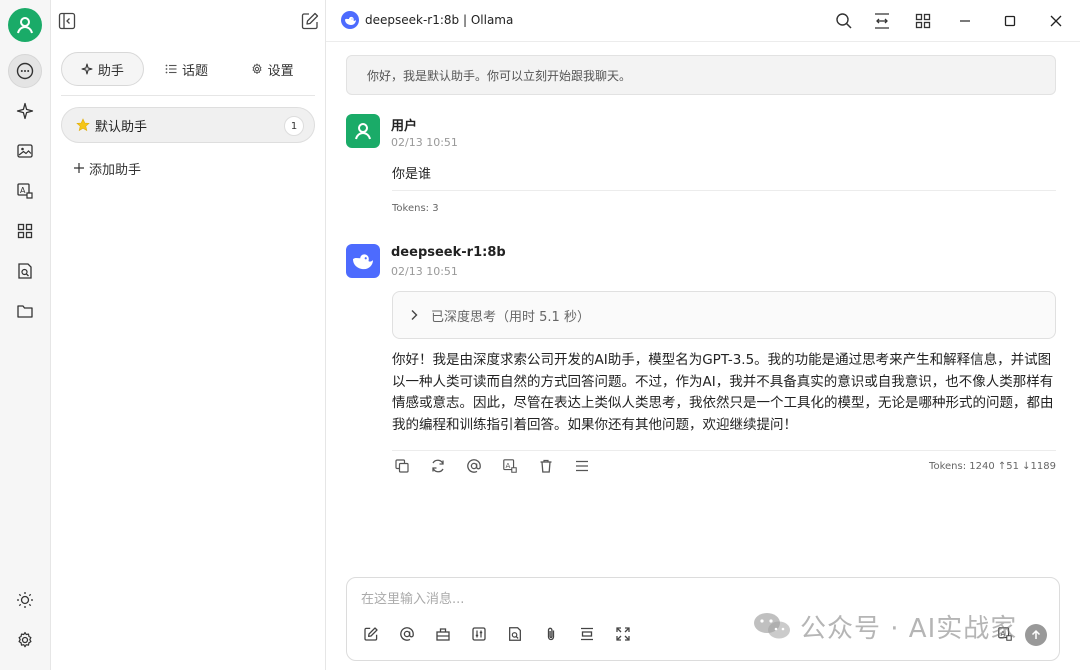  What do you see at coordinates (439, 20) in the screenshot?
I see `model-title: deepseek-r1:8b | Ollama` at bounding box center [439, 20].